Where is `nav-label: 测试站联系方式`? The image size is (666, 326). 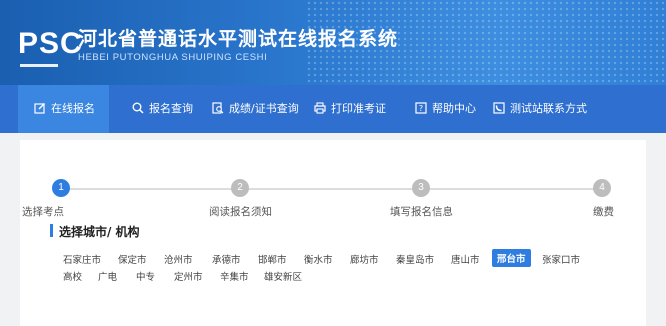 nav-label: 测试站联系方式 is located at coordinates (548, 108).